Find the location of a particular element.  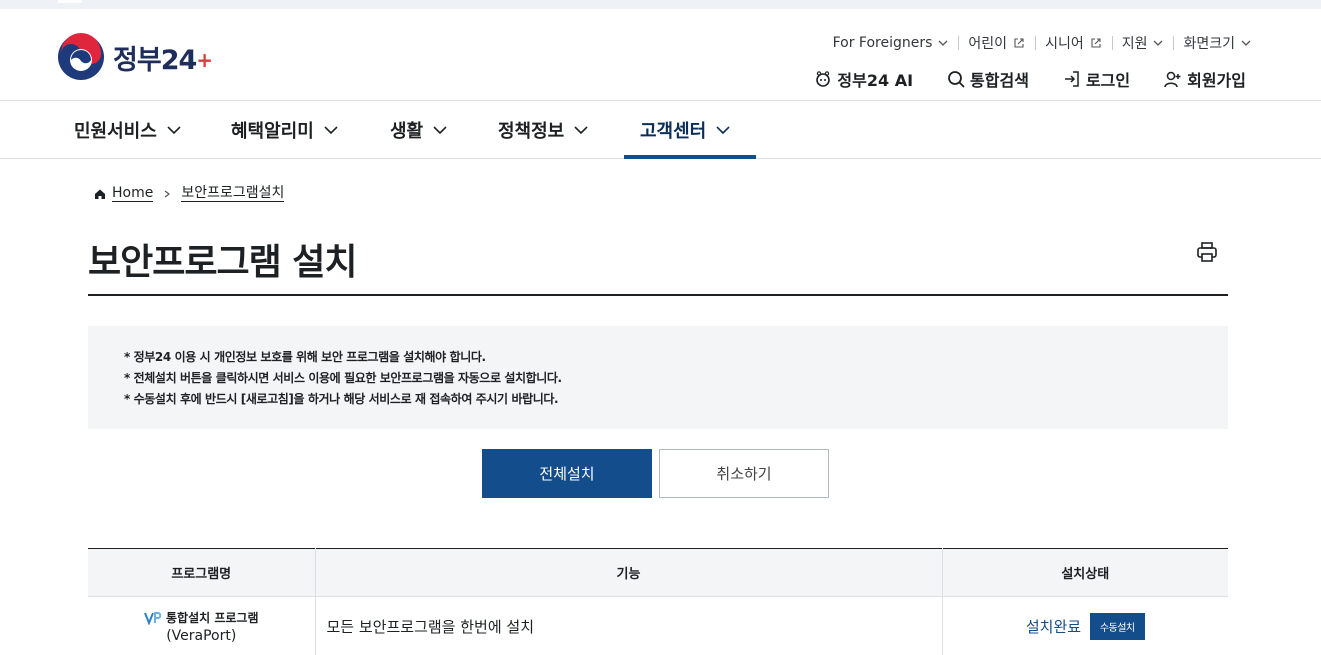

ai-button: 정부24 AI is located at coordinates (863, 79).